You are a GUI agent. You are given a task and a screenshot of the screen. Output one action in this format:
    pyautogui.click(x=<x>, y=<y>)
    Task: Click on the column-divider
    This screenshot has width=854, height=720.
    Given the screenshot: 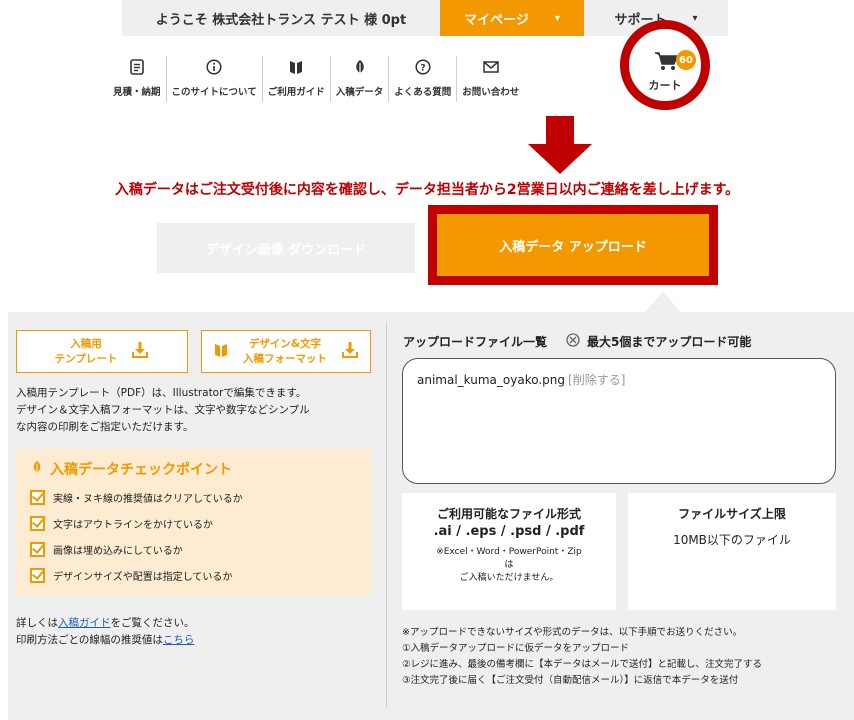 What is the action you would take?
    pyautogui.click(x=386, y=515)
    